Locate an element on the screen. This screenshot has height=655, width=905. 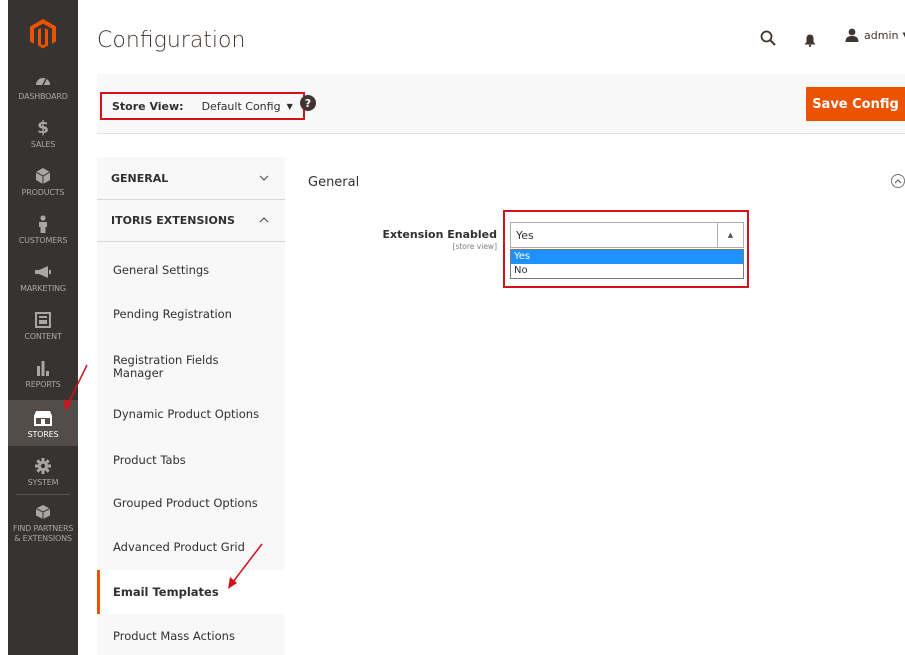
config-section-general: GENERAL is located at coordinates (191, 178).